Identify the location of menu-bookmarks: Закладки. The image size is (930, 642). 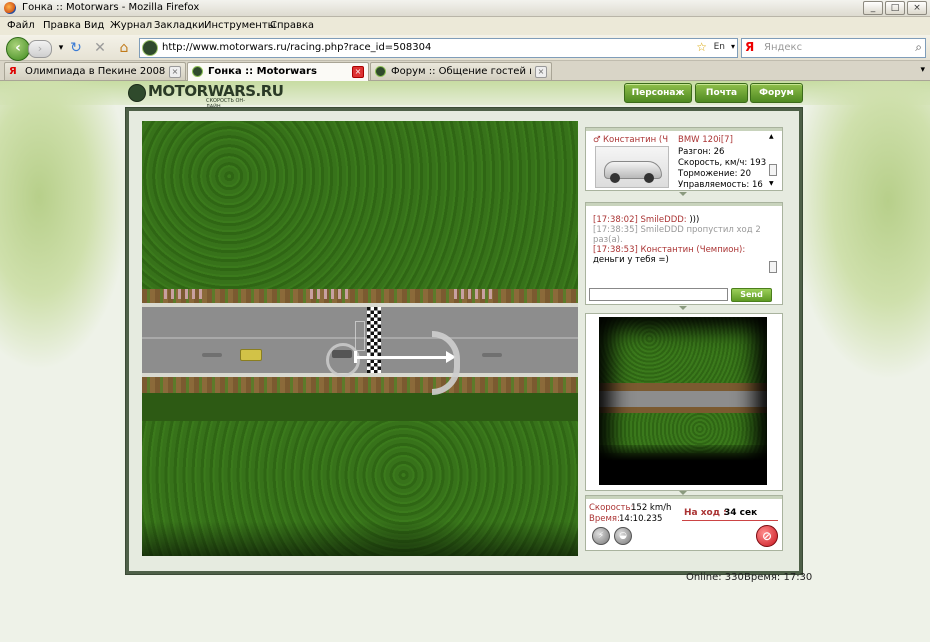
(179, 25).